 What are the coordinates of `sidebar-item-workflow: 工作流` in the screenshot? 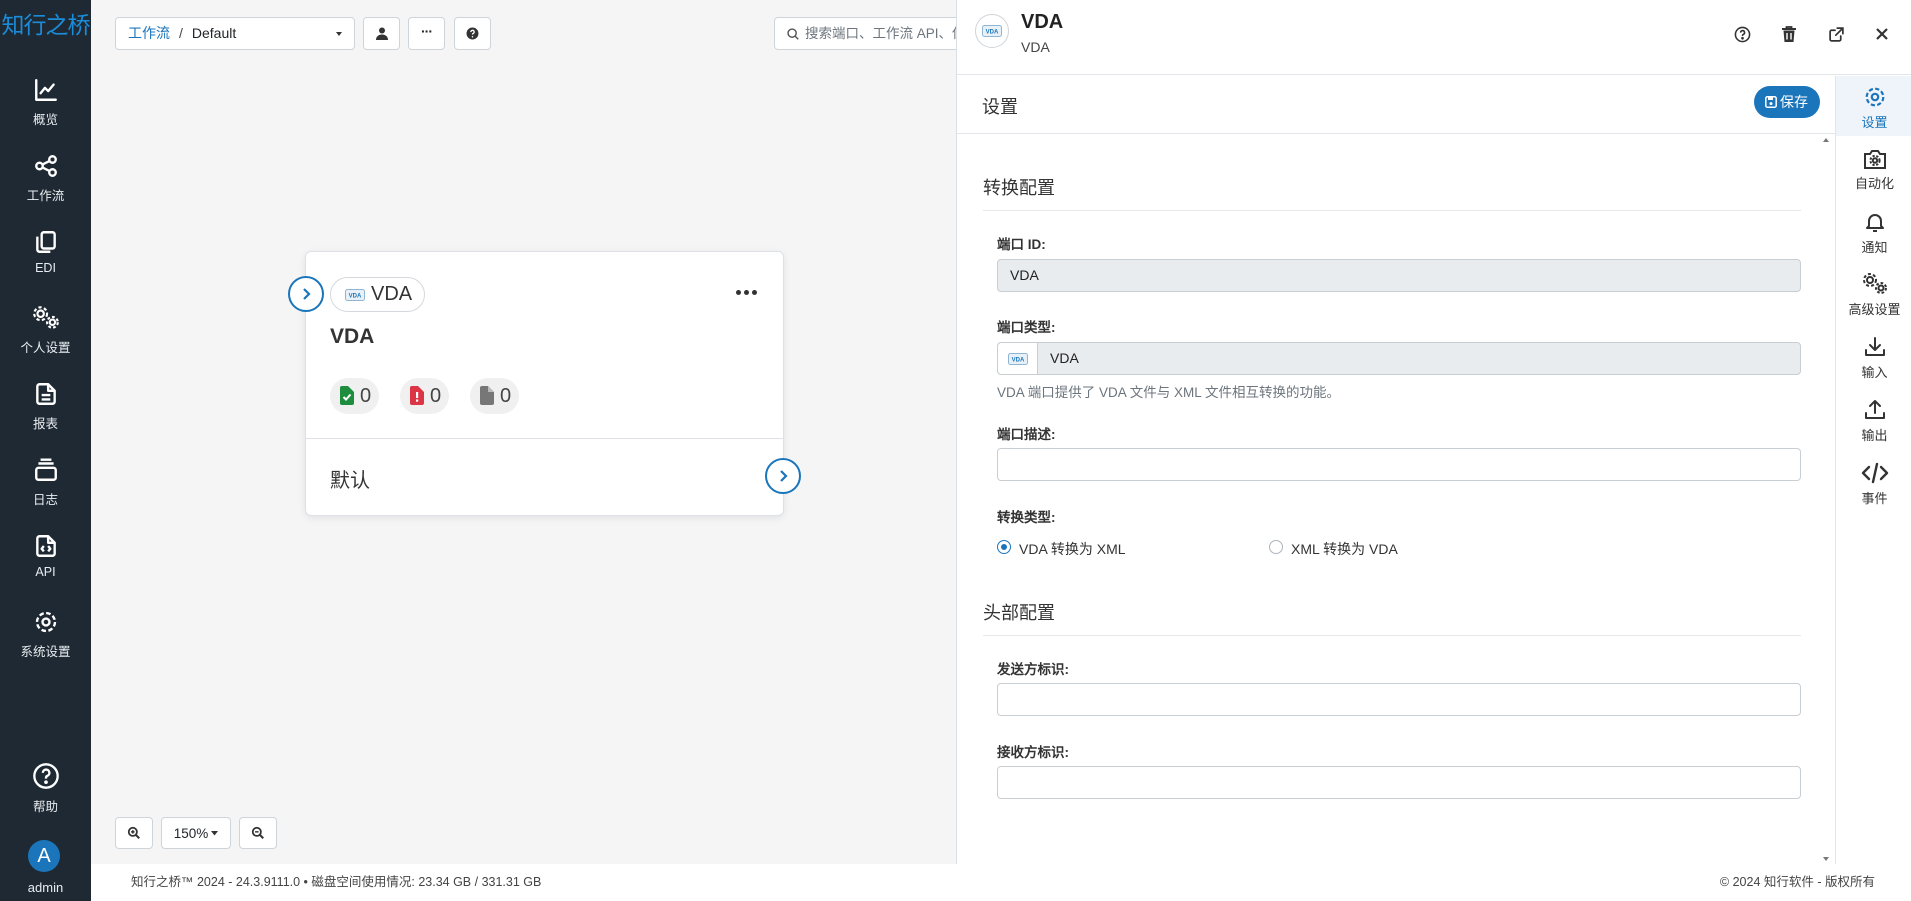 It's located at (45, 185).